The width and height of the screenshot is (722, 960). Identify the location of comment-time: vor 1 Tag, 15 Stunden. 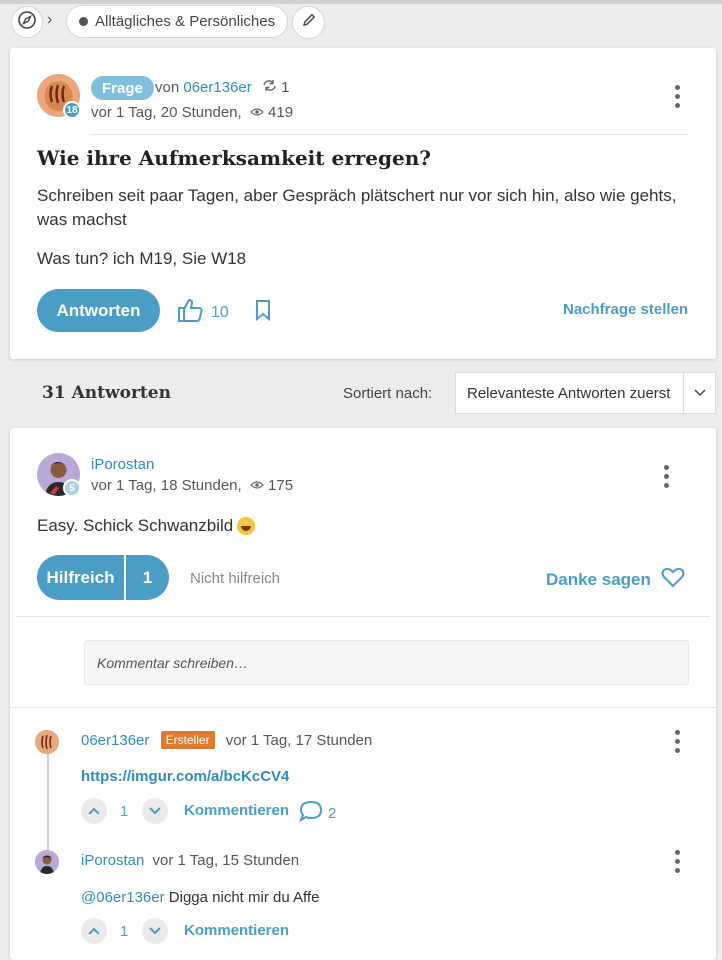
(226, 860).